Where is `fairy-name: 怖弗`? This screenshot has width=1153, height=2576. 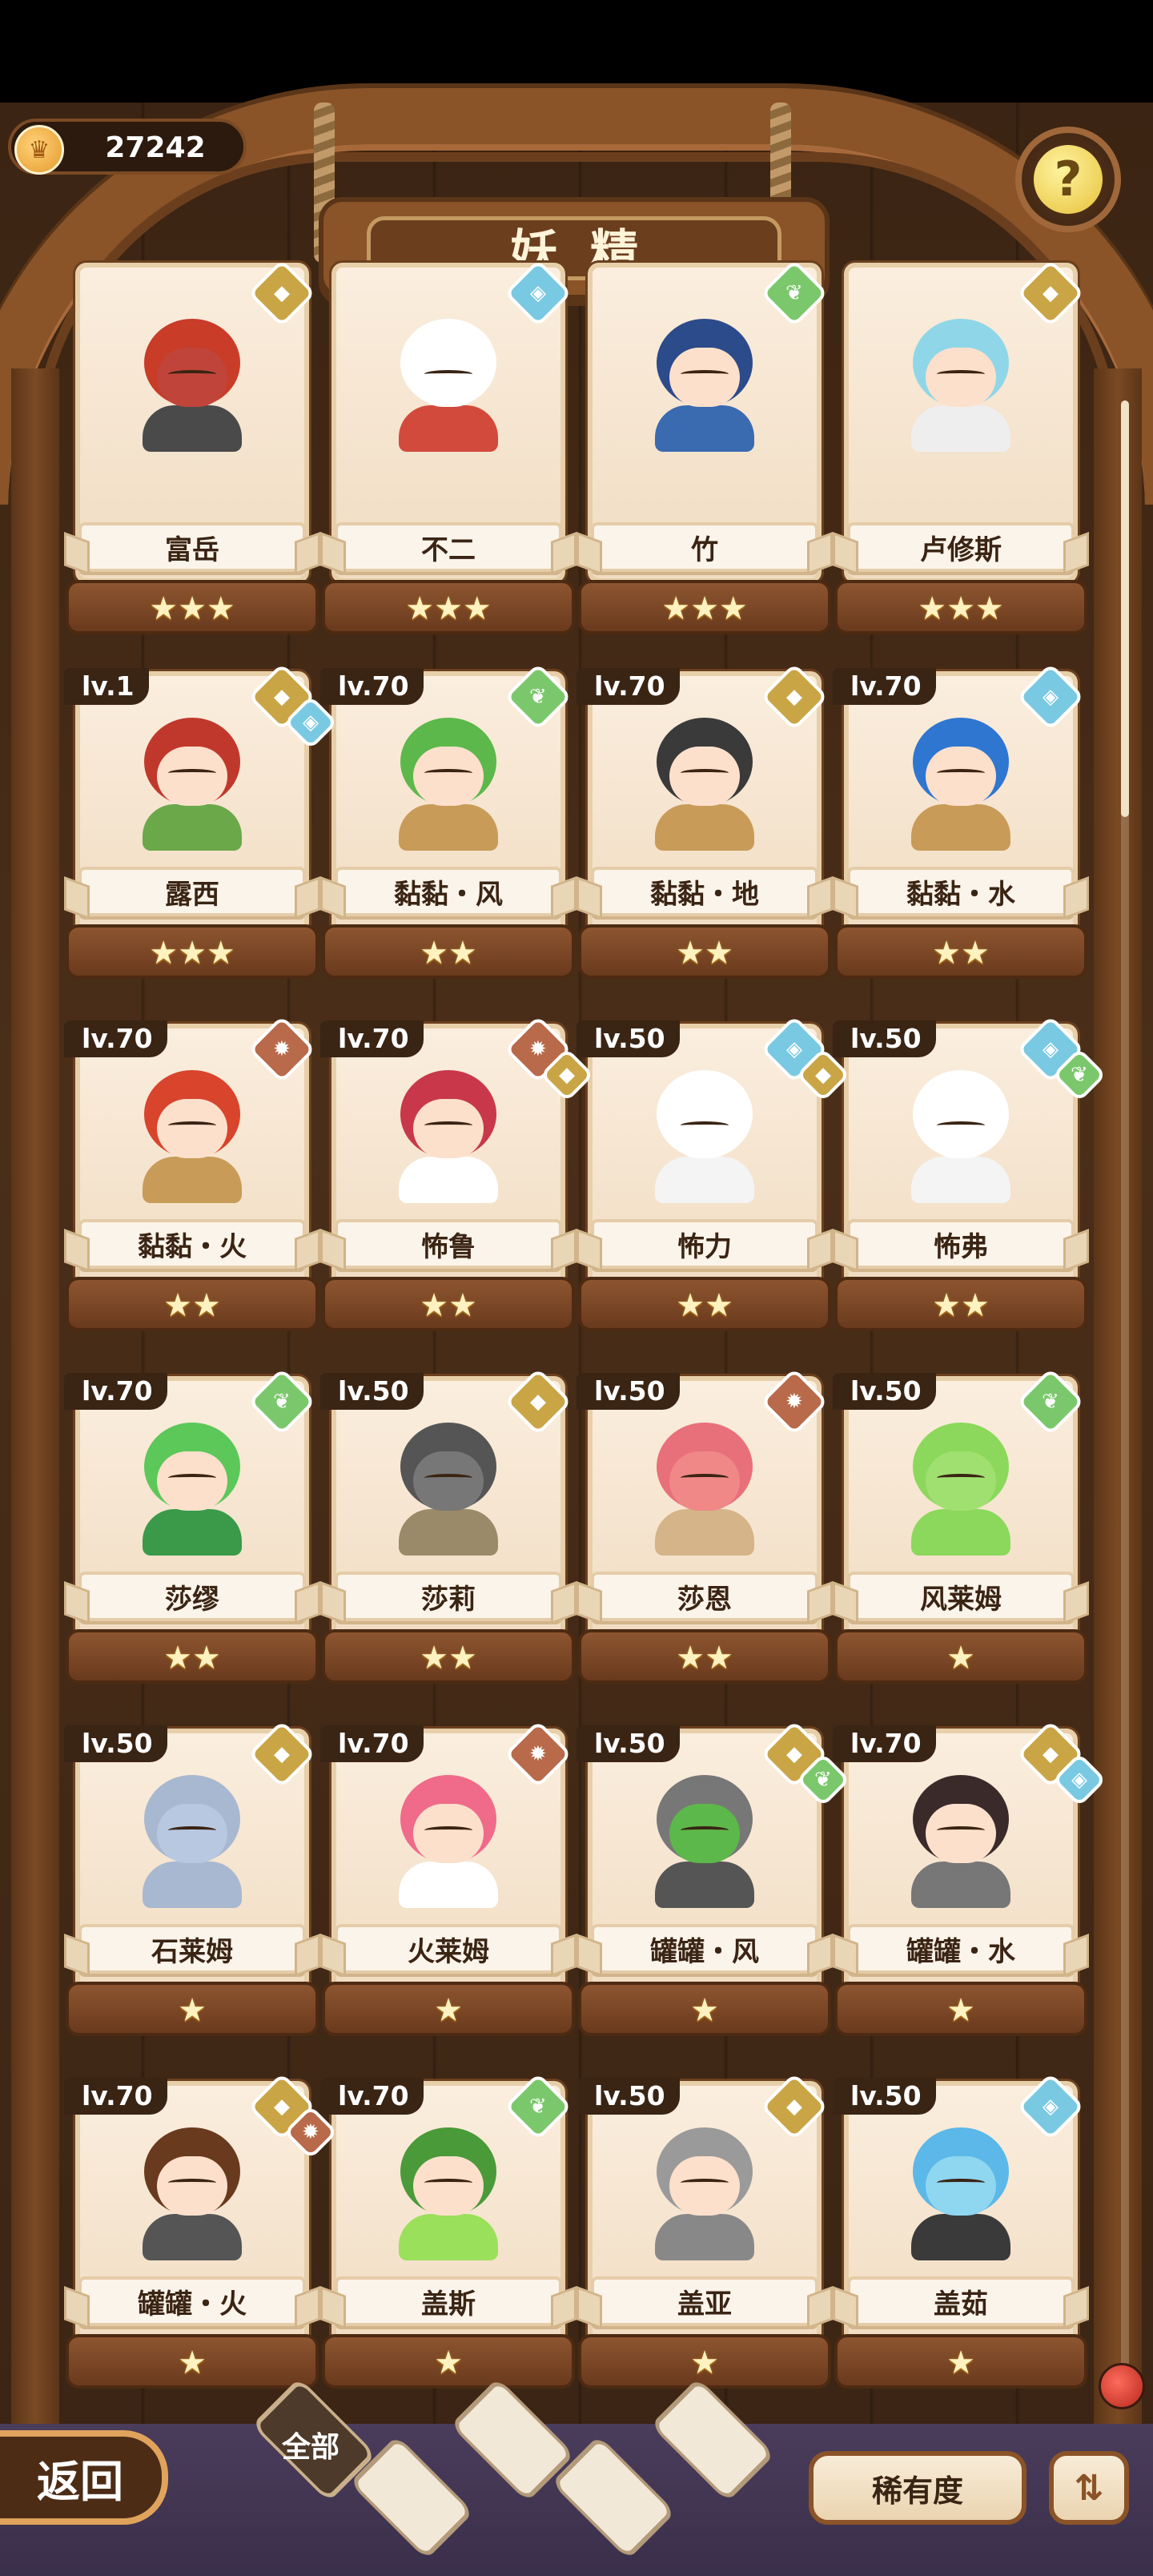 fairy-name: 怖弗 is located at coordinates (961, 1246).